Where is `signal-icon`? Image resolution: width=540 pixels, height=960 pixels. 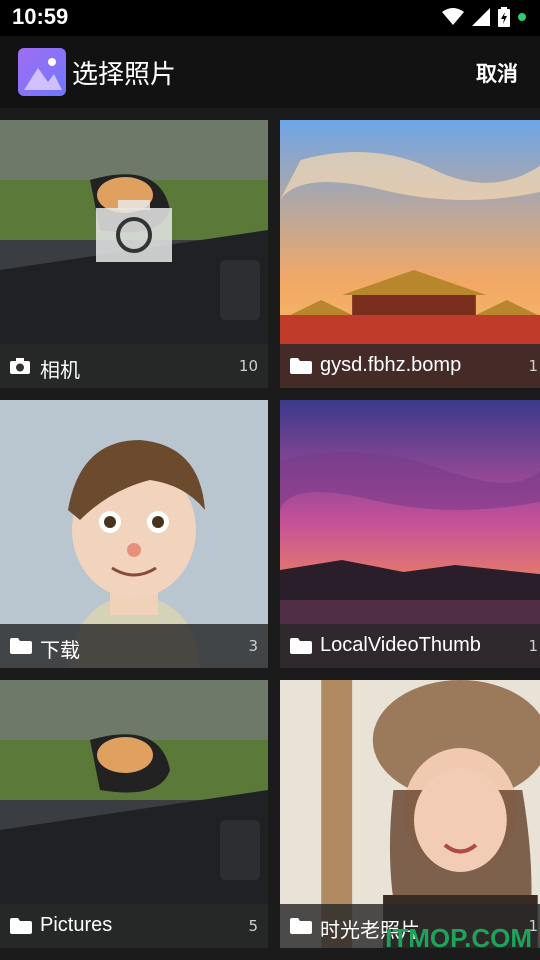 signal-icon is located at coordinates (481, 17).